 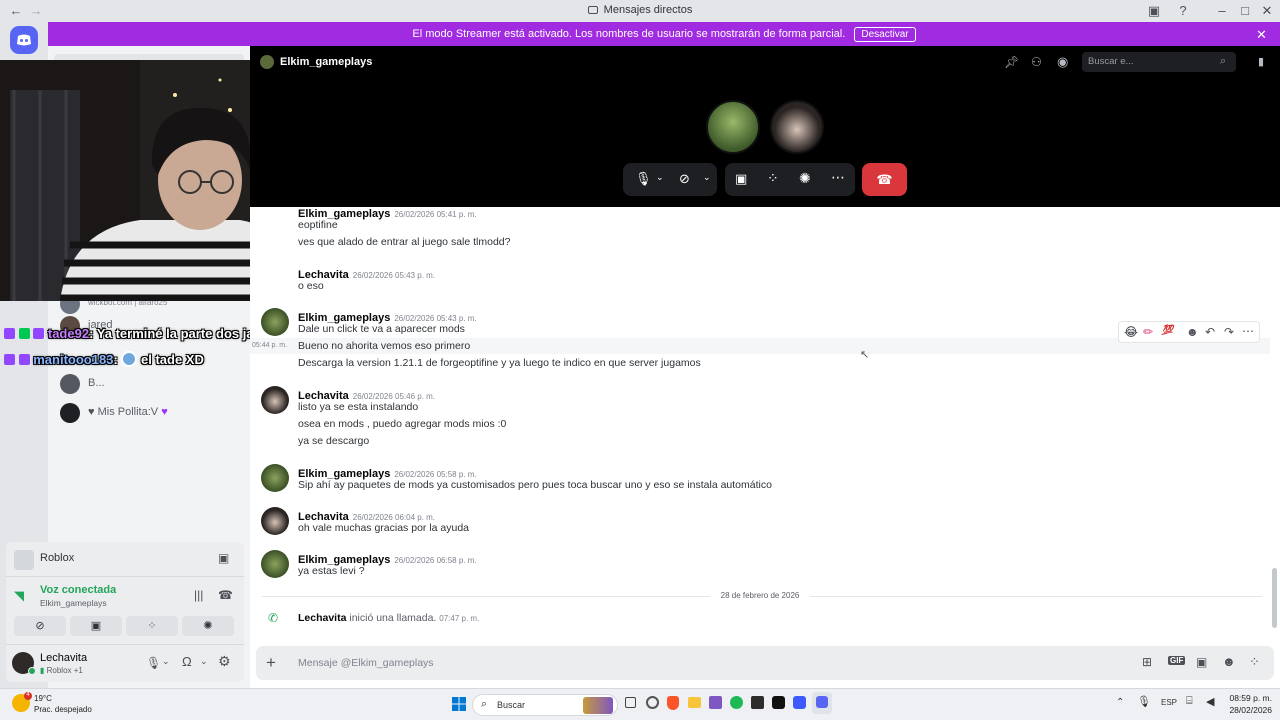 I want to click on close-window-icon: ✕, so click(x=1267, y=11).